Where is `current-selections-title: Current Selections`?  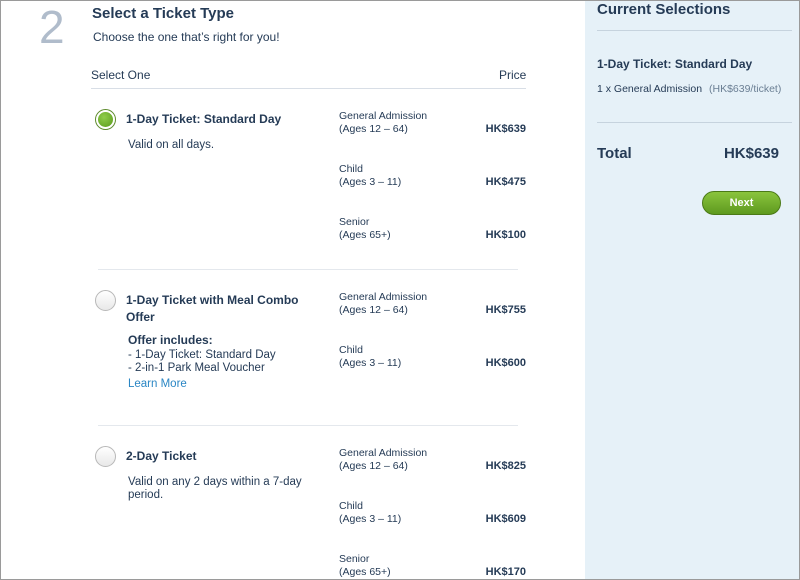 current-selections-title: Current Selections is located at coordinates (664, 9).